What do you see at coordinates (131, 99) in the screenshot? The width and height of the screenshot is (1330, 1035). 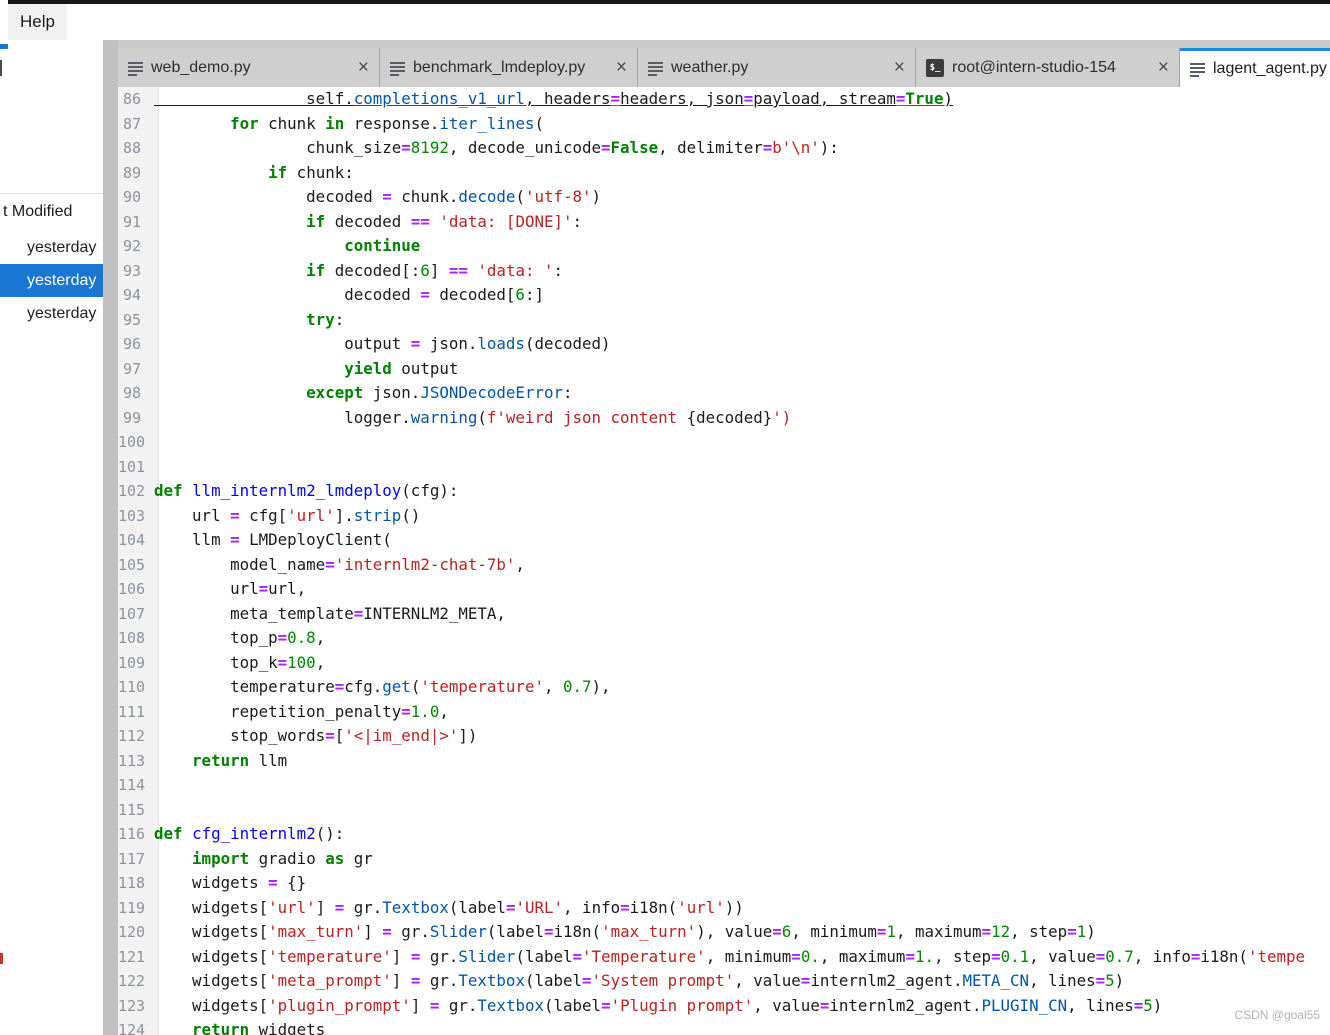 I see `line-number: 86` at bounding box center [131, 99].